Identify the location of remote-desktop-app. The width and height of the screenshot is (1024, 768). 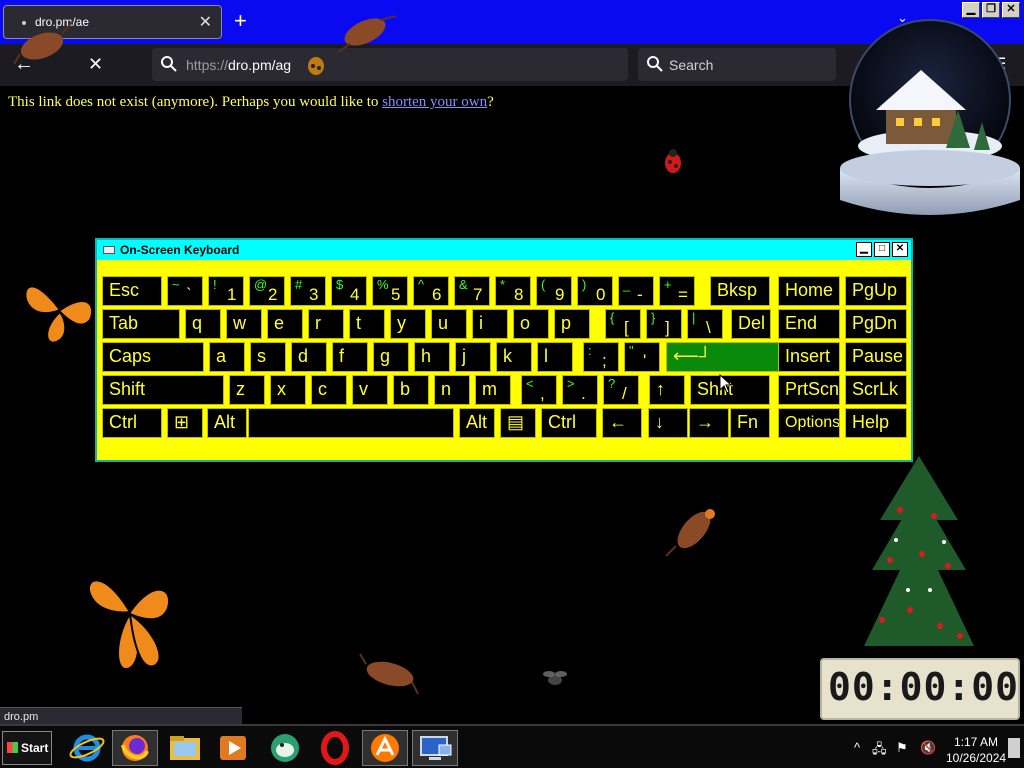
(435, 748).